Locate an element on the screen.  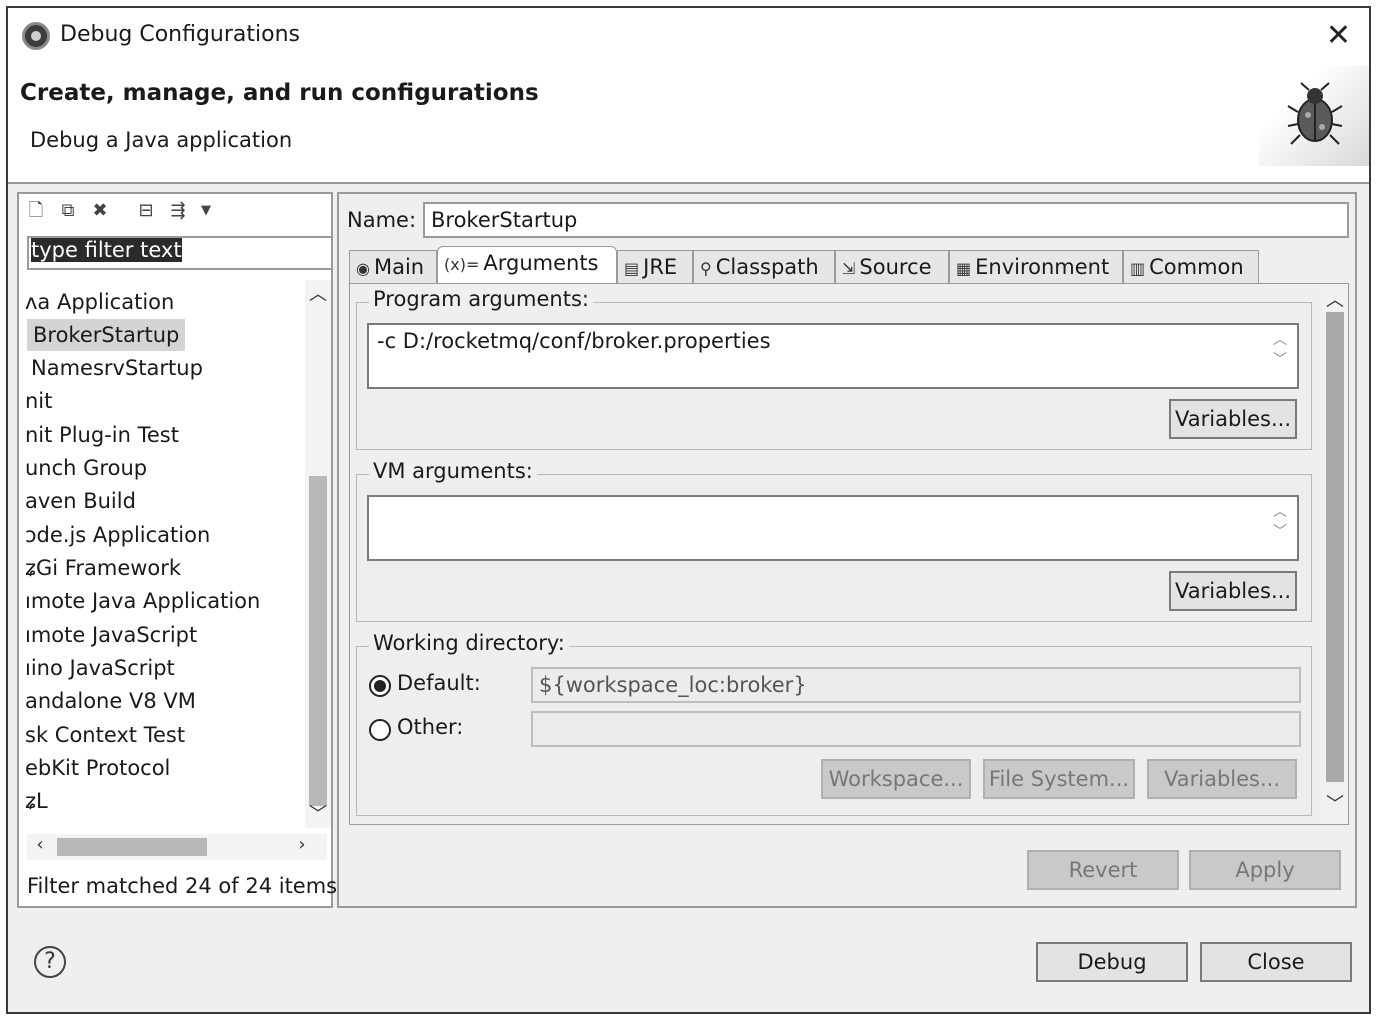
banner-title: Create, manage, and run configurations is located at coordinates (279, 93).